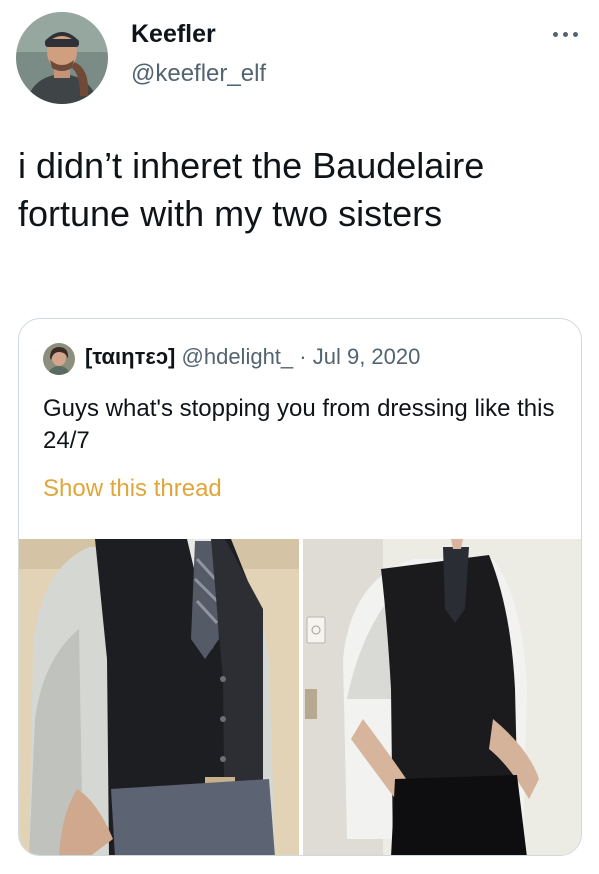 This screenshot has width=599, height=874. I want to click on author-avatar, so click(62, 58).